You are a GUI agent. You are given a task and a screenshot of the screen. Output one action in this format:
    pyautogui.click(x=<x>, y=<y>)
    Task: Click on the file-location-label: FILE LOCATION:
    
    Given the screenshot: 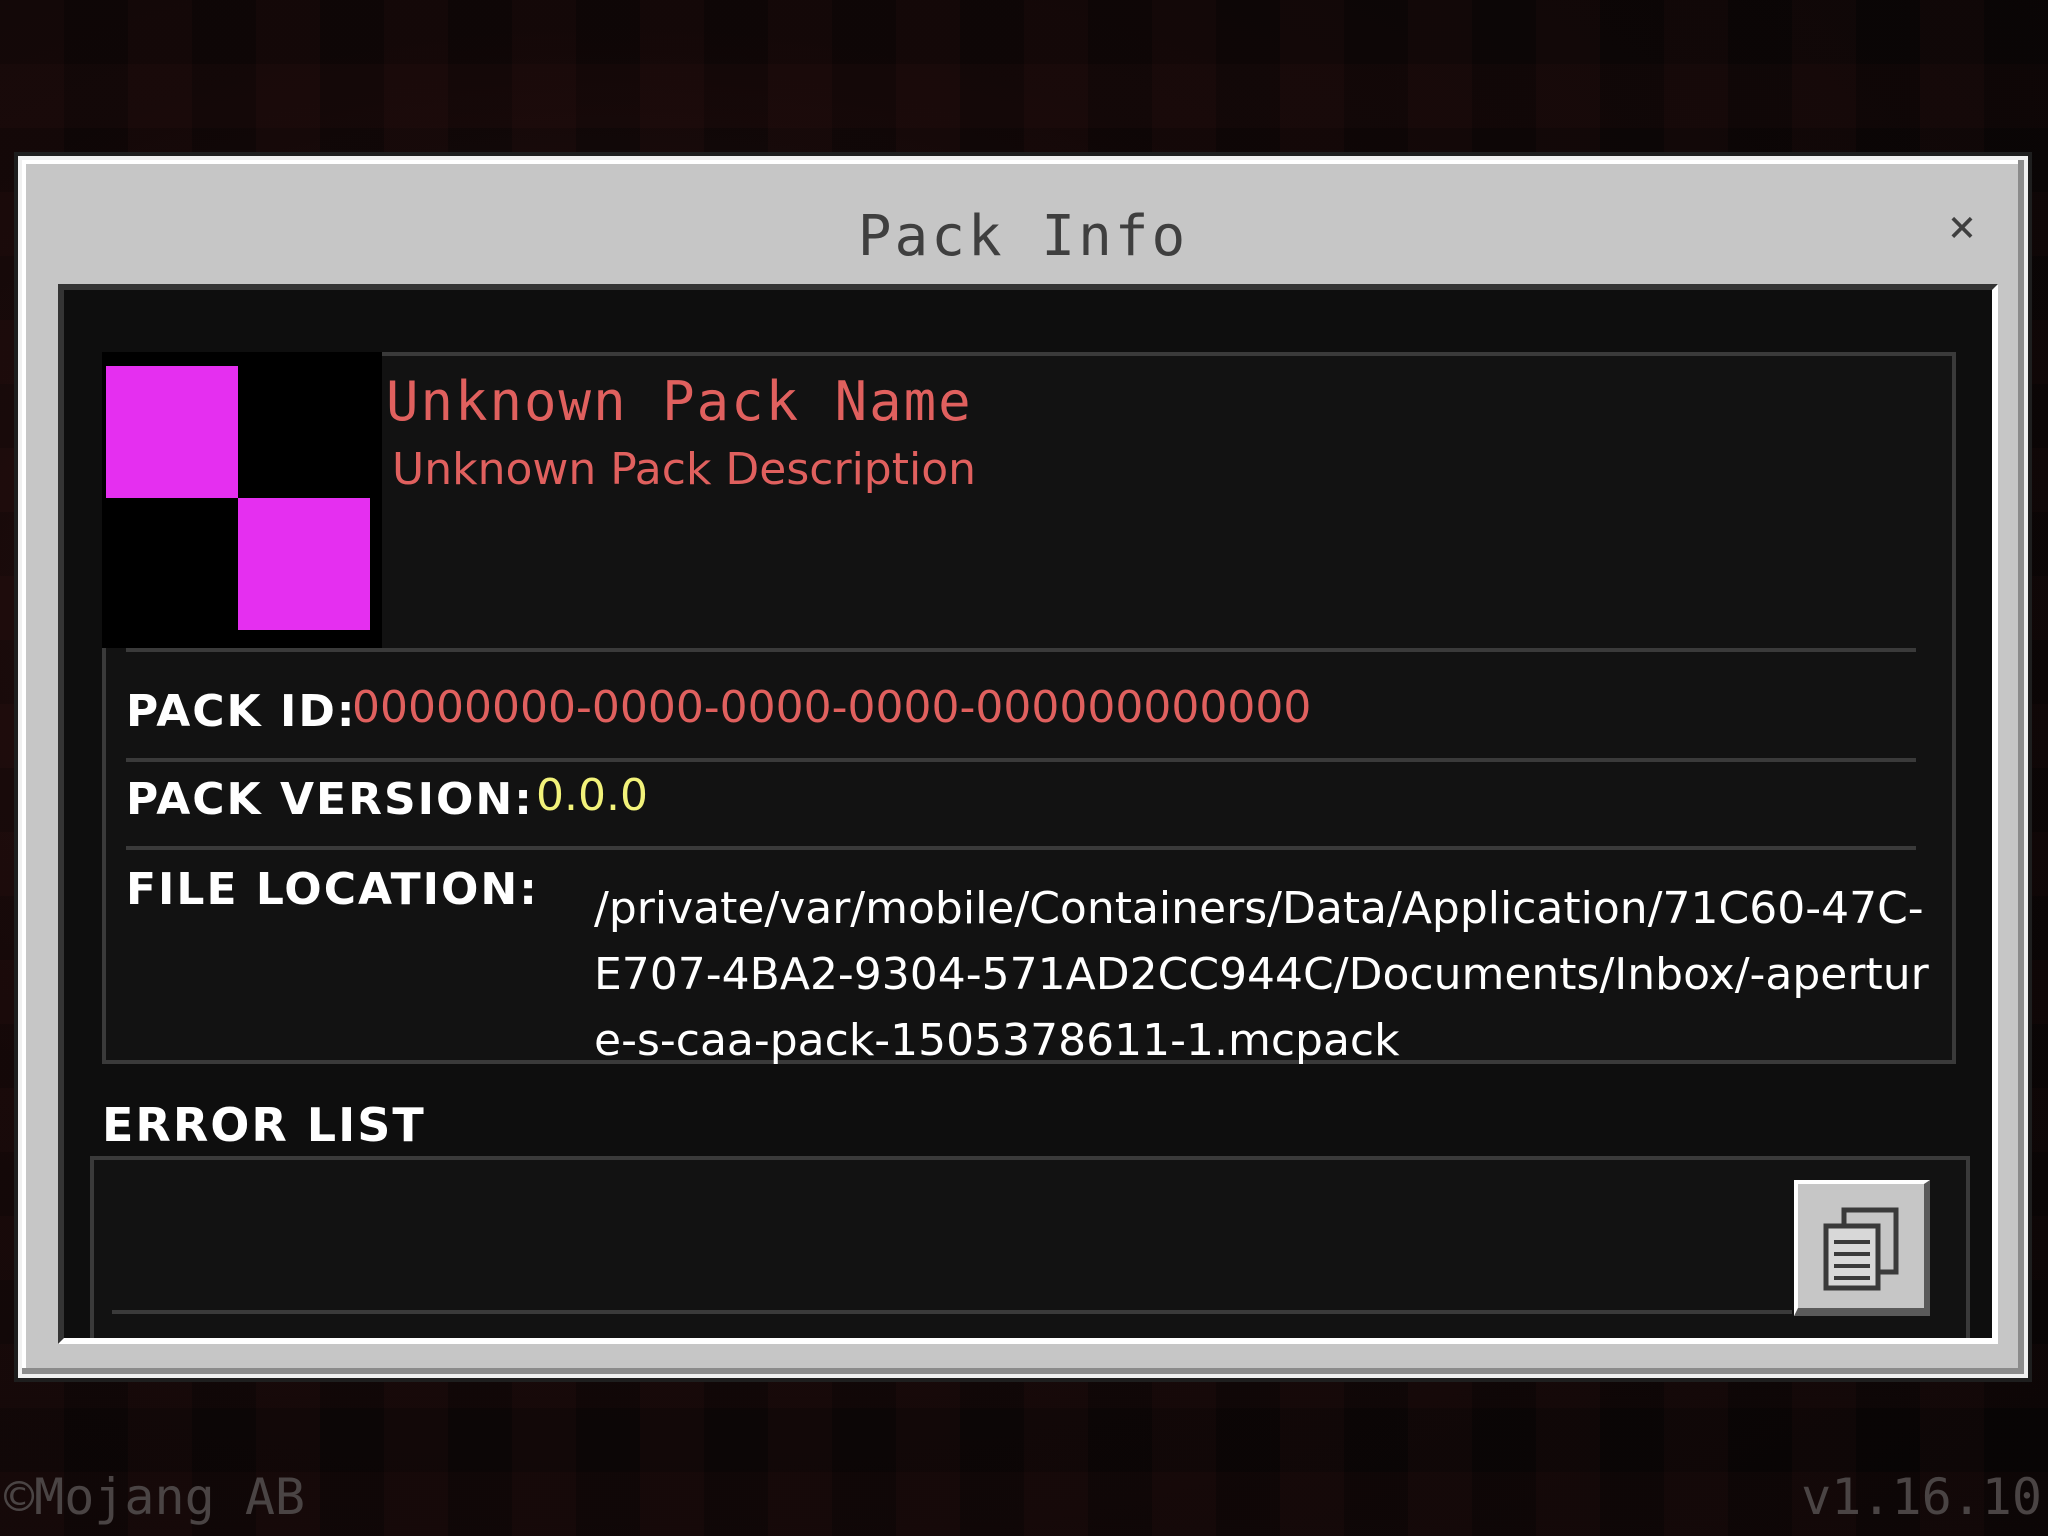 What is the action you would take?
    pyautogui.click(x=332, y=889)
    